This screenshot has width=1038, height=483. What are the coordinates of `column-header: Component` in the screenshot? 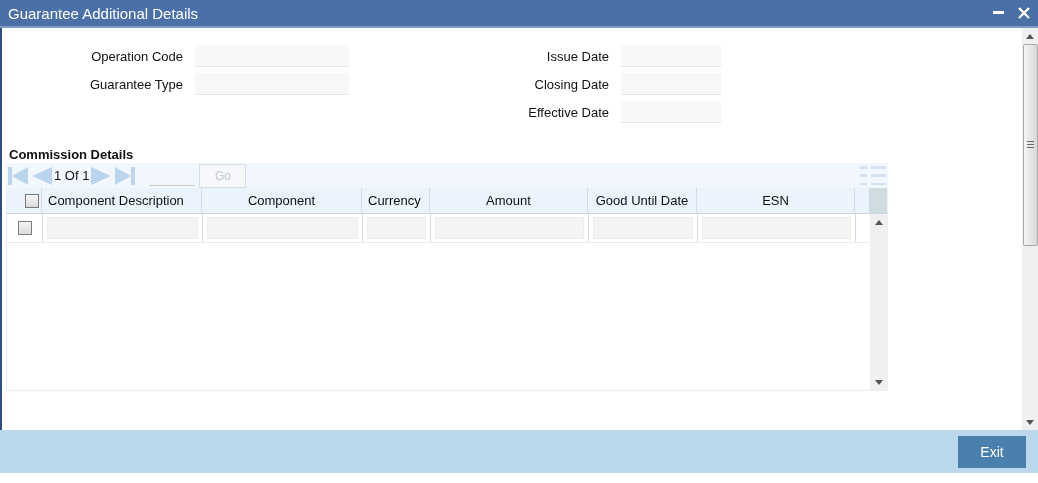 It's located at (282, 200).